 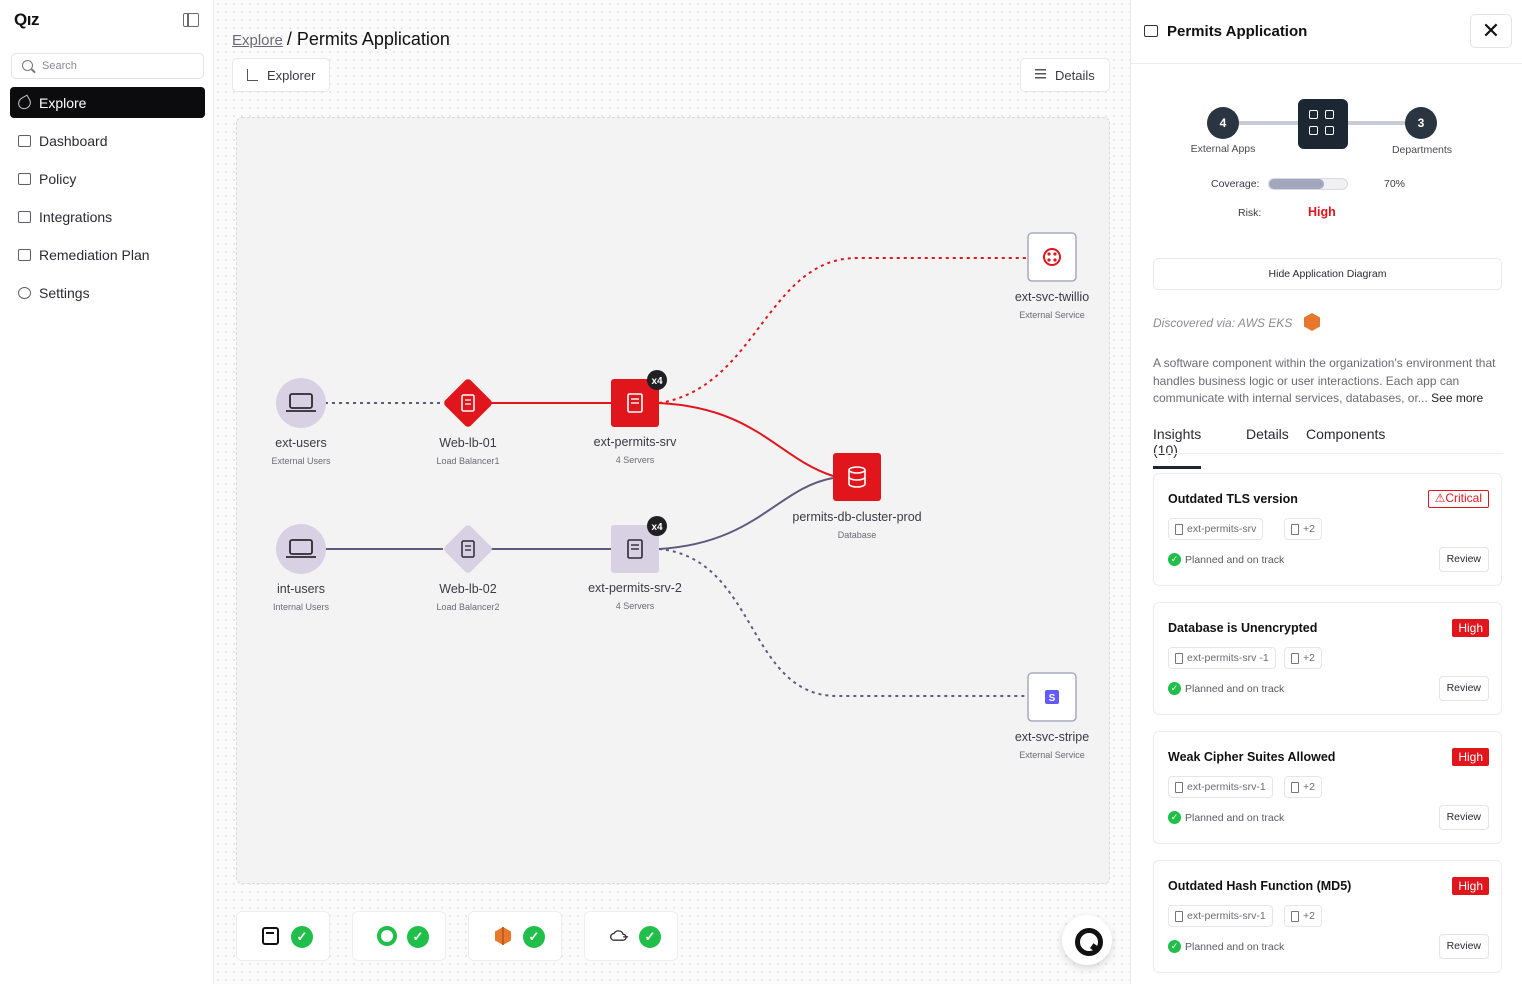 I want to click on resource-chip: ext-permits-srv -1, so click(x=1222, y=658).